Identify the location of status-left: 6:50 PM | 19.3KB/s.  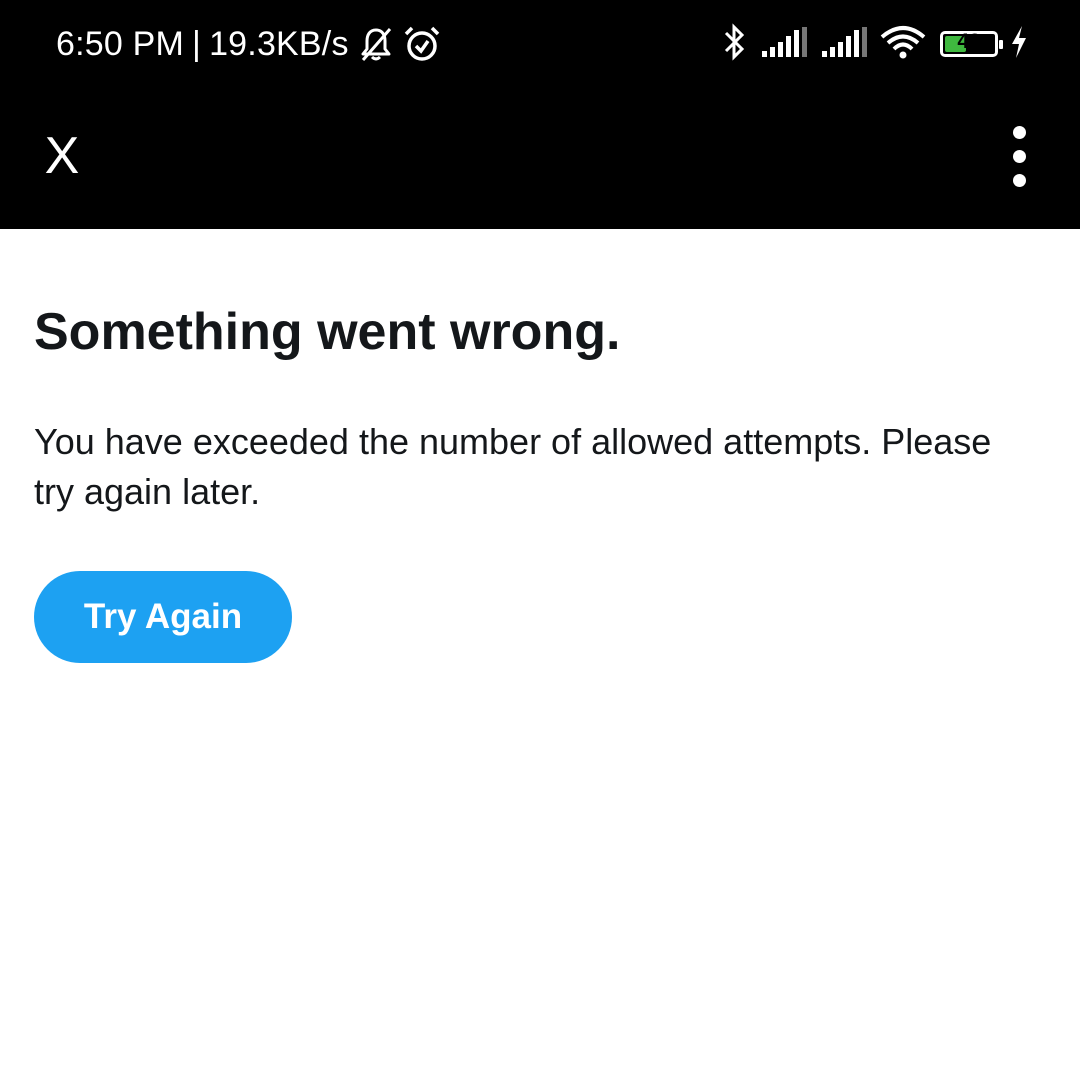
(248, 44).